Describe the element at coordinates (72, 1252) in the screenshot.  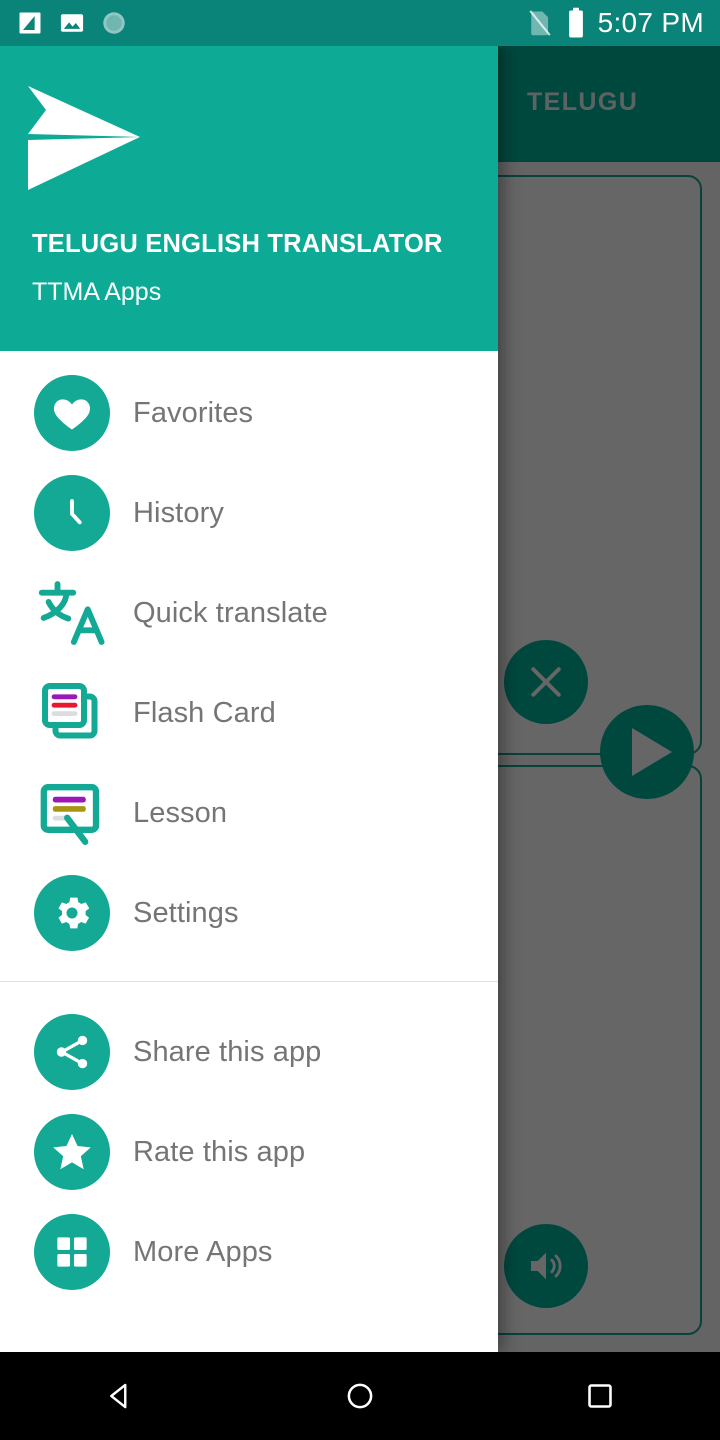
I see `grid-icon` at that location.